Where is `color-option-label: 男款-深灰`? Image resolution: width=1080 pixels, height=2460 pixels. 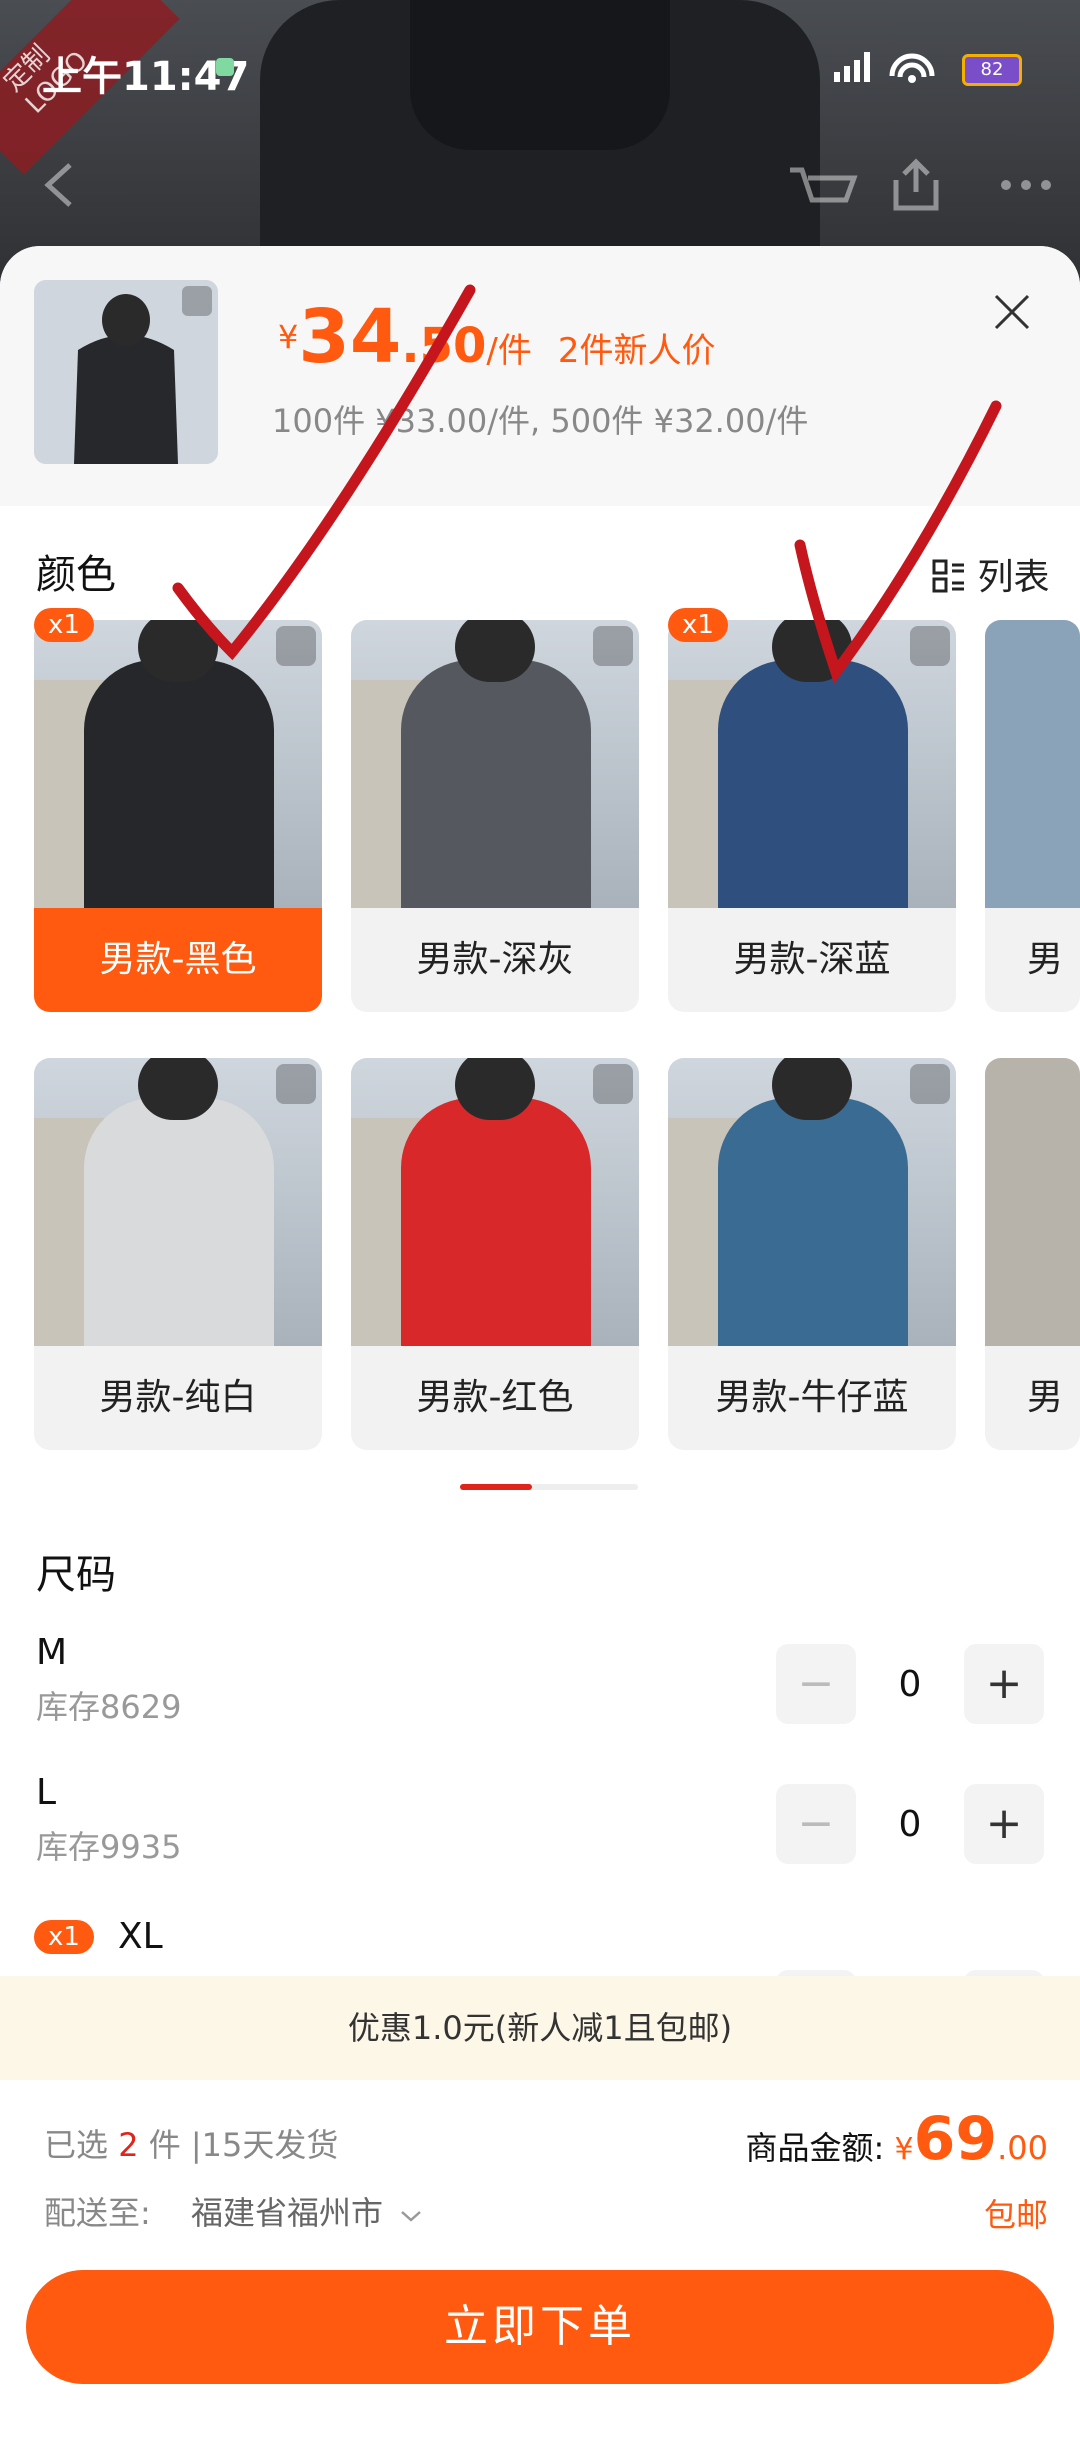
color-option-label: 男款-深灰 is located at coordinates (495, 959).